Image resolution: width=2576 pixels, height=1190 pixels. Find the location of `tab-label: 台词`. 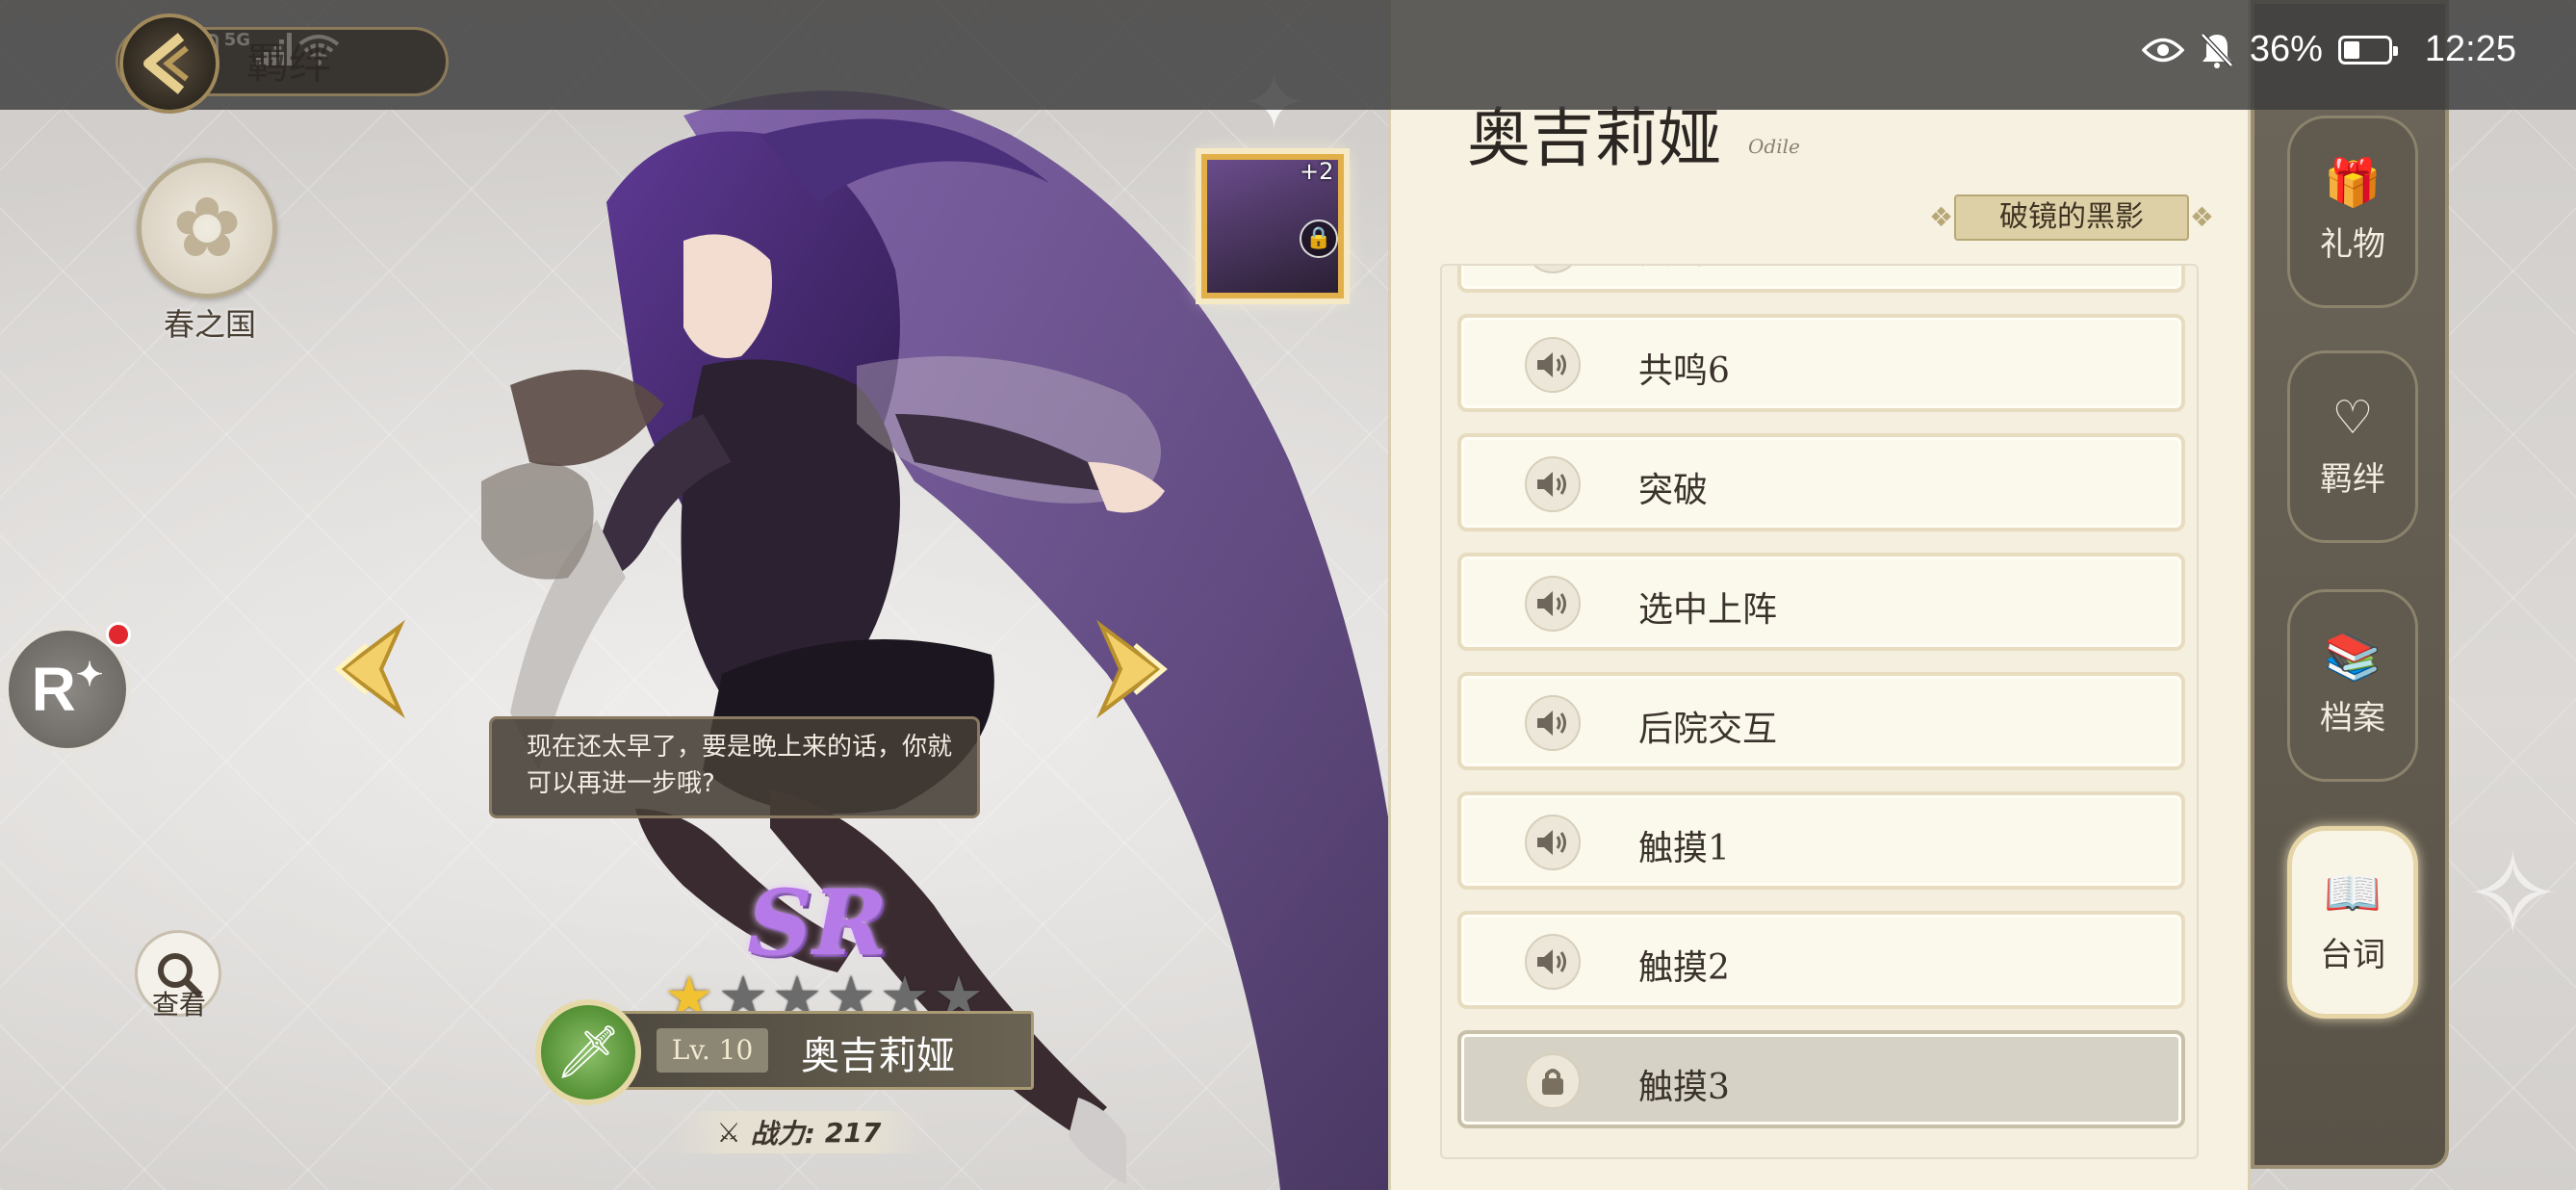

tab-label: 台词 is located at coordinates (2352, 955).